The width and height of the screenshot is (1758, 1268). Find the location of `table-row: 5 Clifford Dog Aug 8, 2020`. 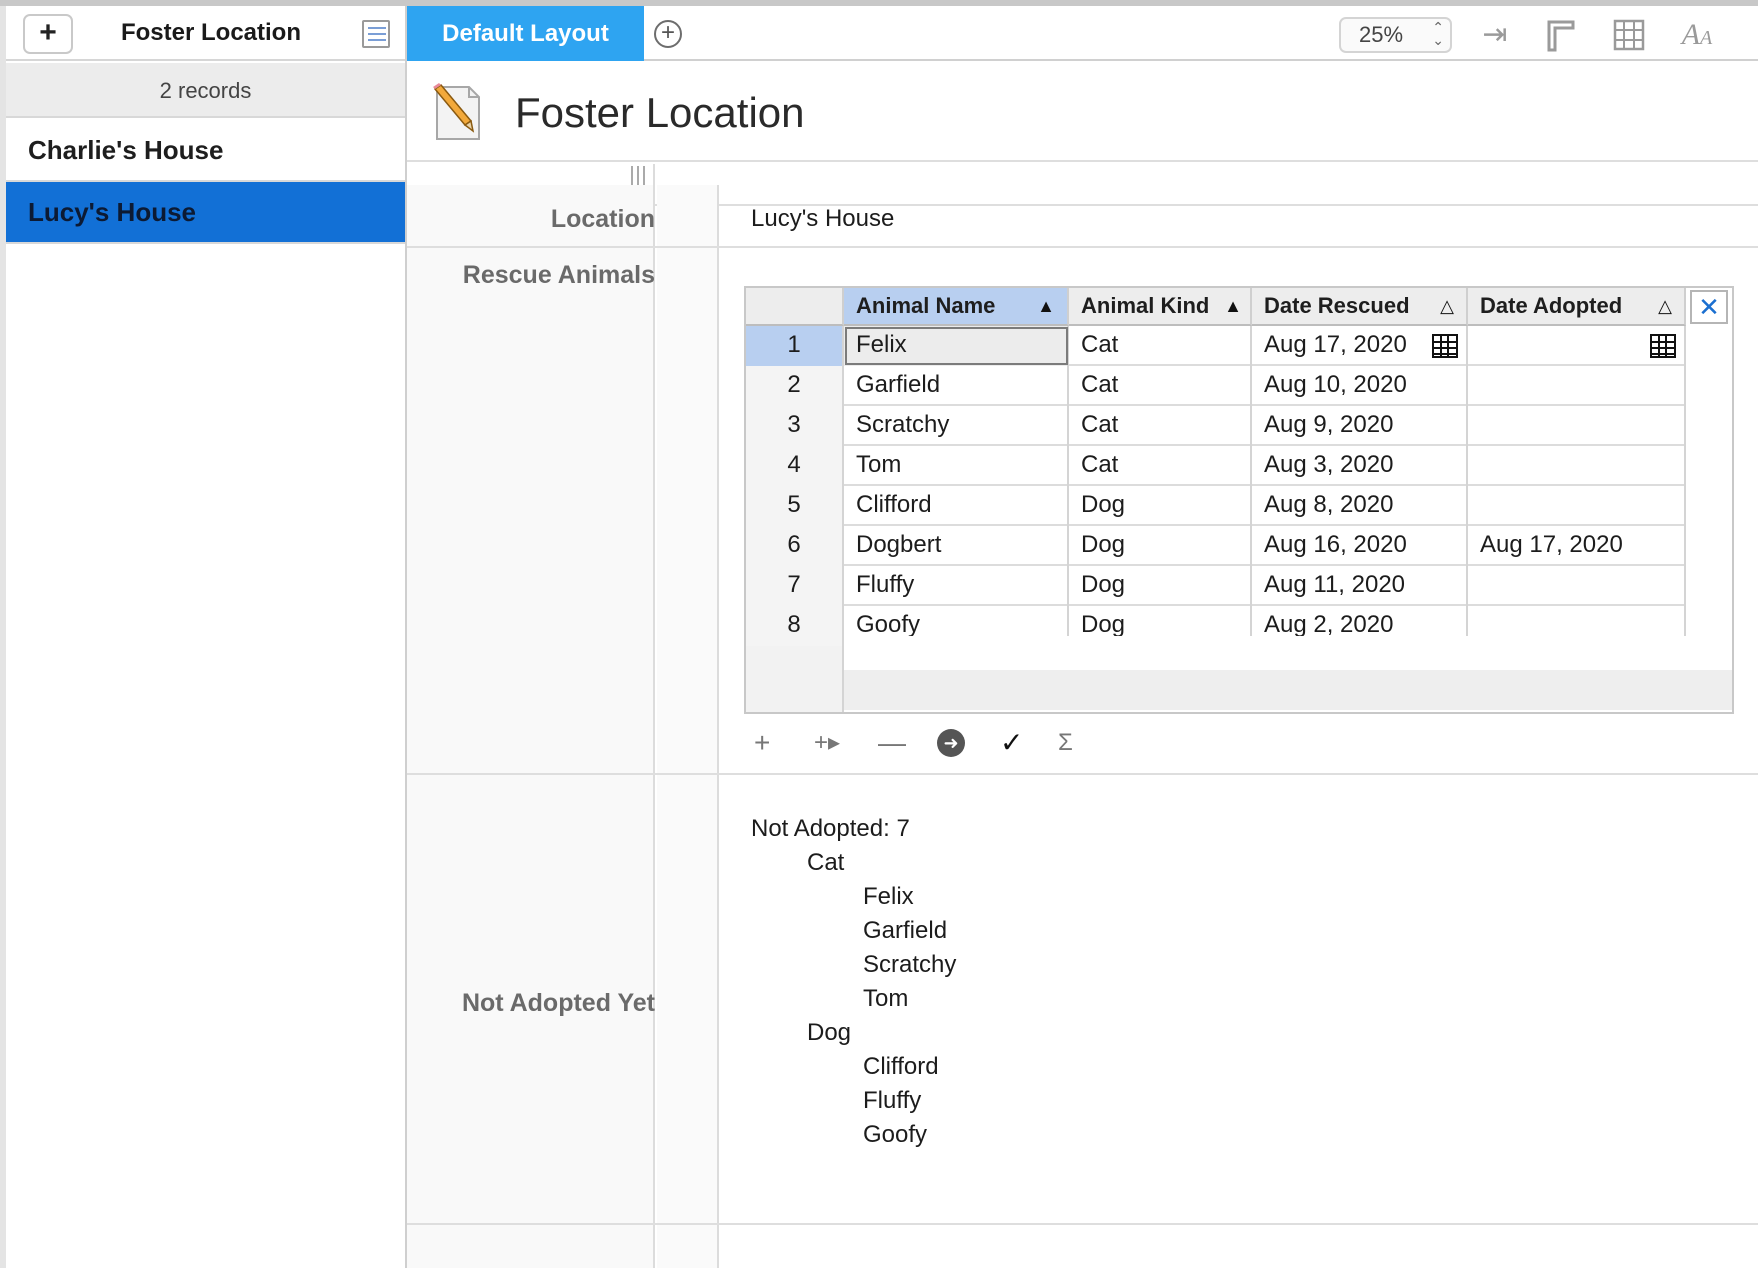

table-row: 5 Clifford Dog Aug 8, 2020 is located at coordinates (1216, 506).